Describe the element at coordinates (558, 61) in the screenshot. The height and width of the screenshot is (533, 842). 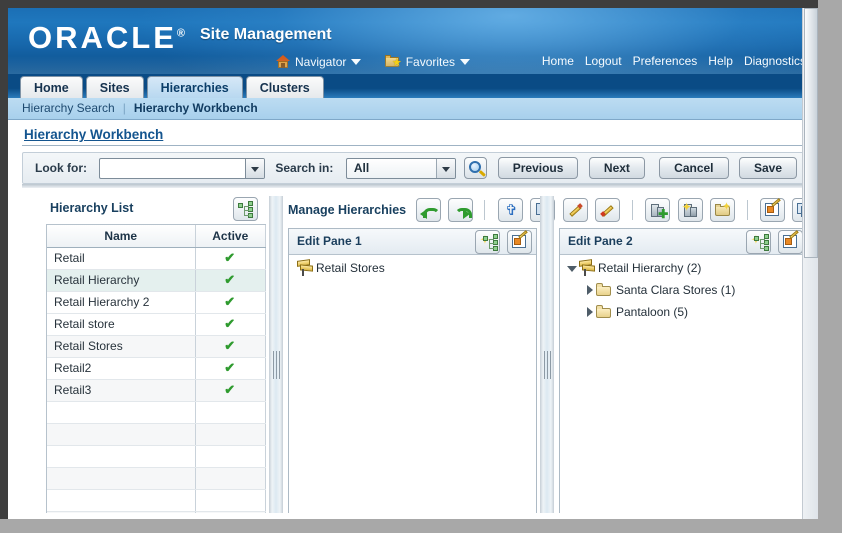
I see `global-link-home: Home` at that location.